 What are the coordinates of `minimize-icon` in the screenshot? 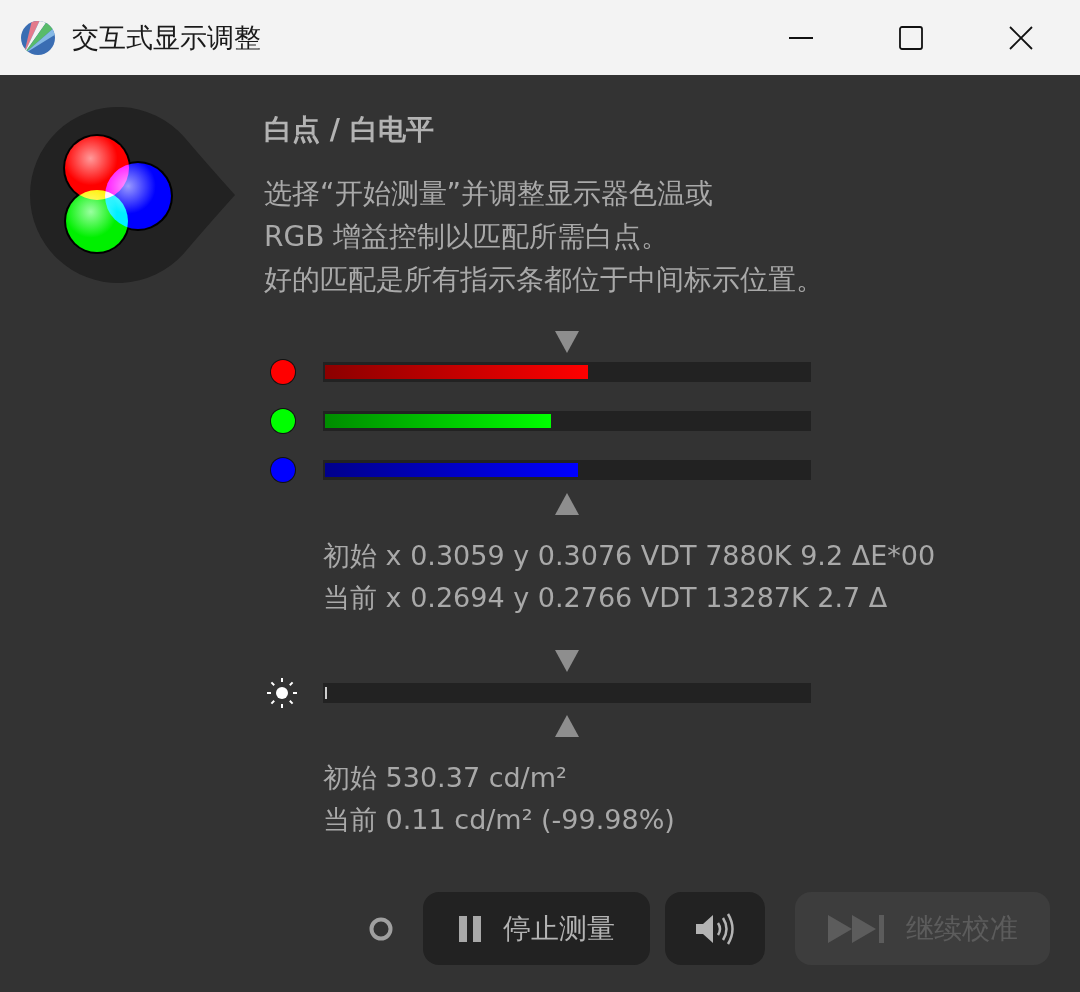 It's located at (801, 37).